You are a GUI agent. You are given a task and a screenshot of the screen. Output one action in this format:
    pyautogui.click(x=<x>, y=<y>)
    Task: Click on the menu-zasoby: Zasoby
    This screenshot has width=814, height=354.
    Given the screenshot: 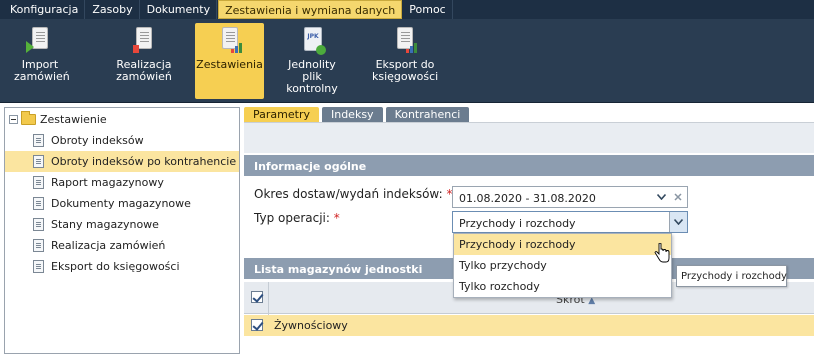 What is the action you would take?
    pyautogui.click(x=113, y=9)
    